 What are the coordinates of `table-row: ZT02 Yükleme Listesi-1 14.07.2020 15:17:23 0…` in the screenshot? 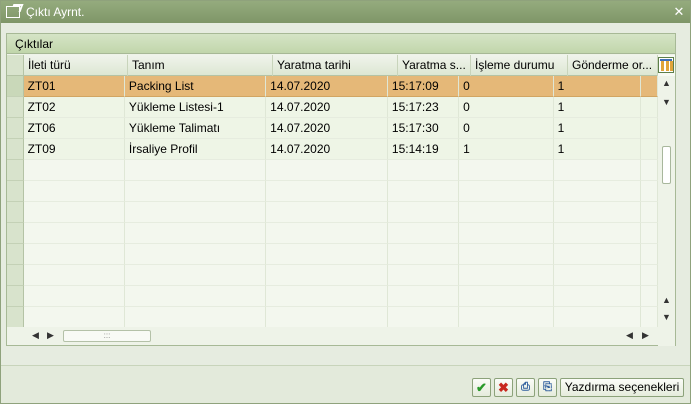 It's located at (332, 107).